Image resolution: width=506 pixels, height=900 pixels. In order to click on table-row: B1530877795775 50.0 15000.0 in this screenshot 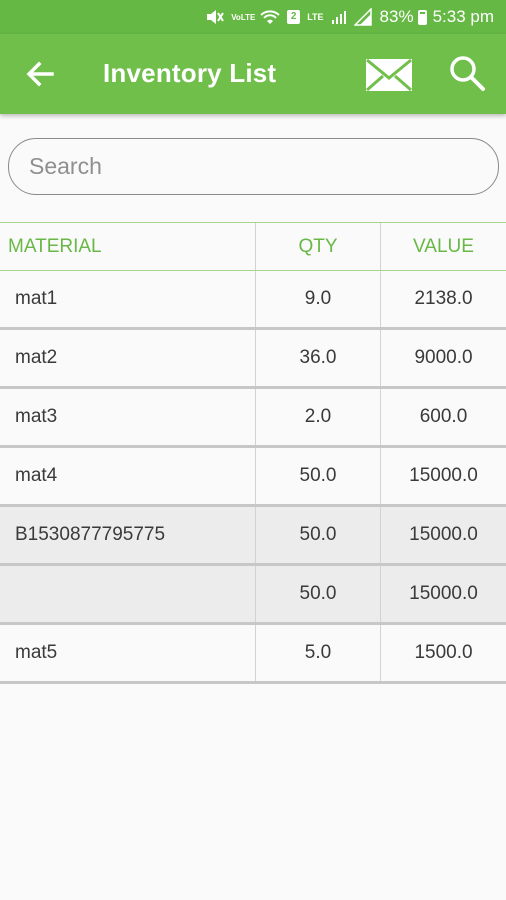, I will do `click(253, 536)`.